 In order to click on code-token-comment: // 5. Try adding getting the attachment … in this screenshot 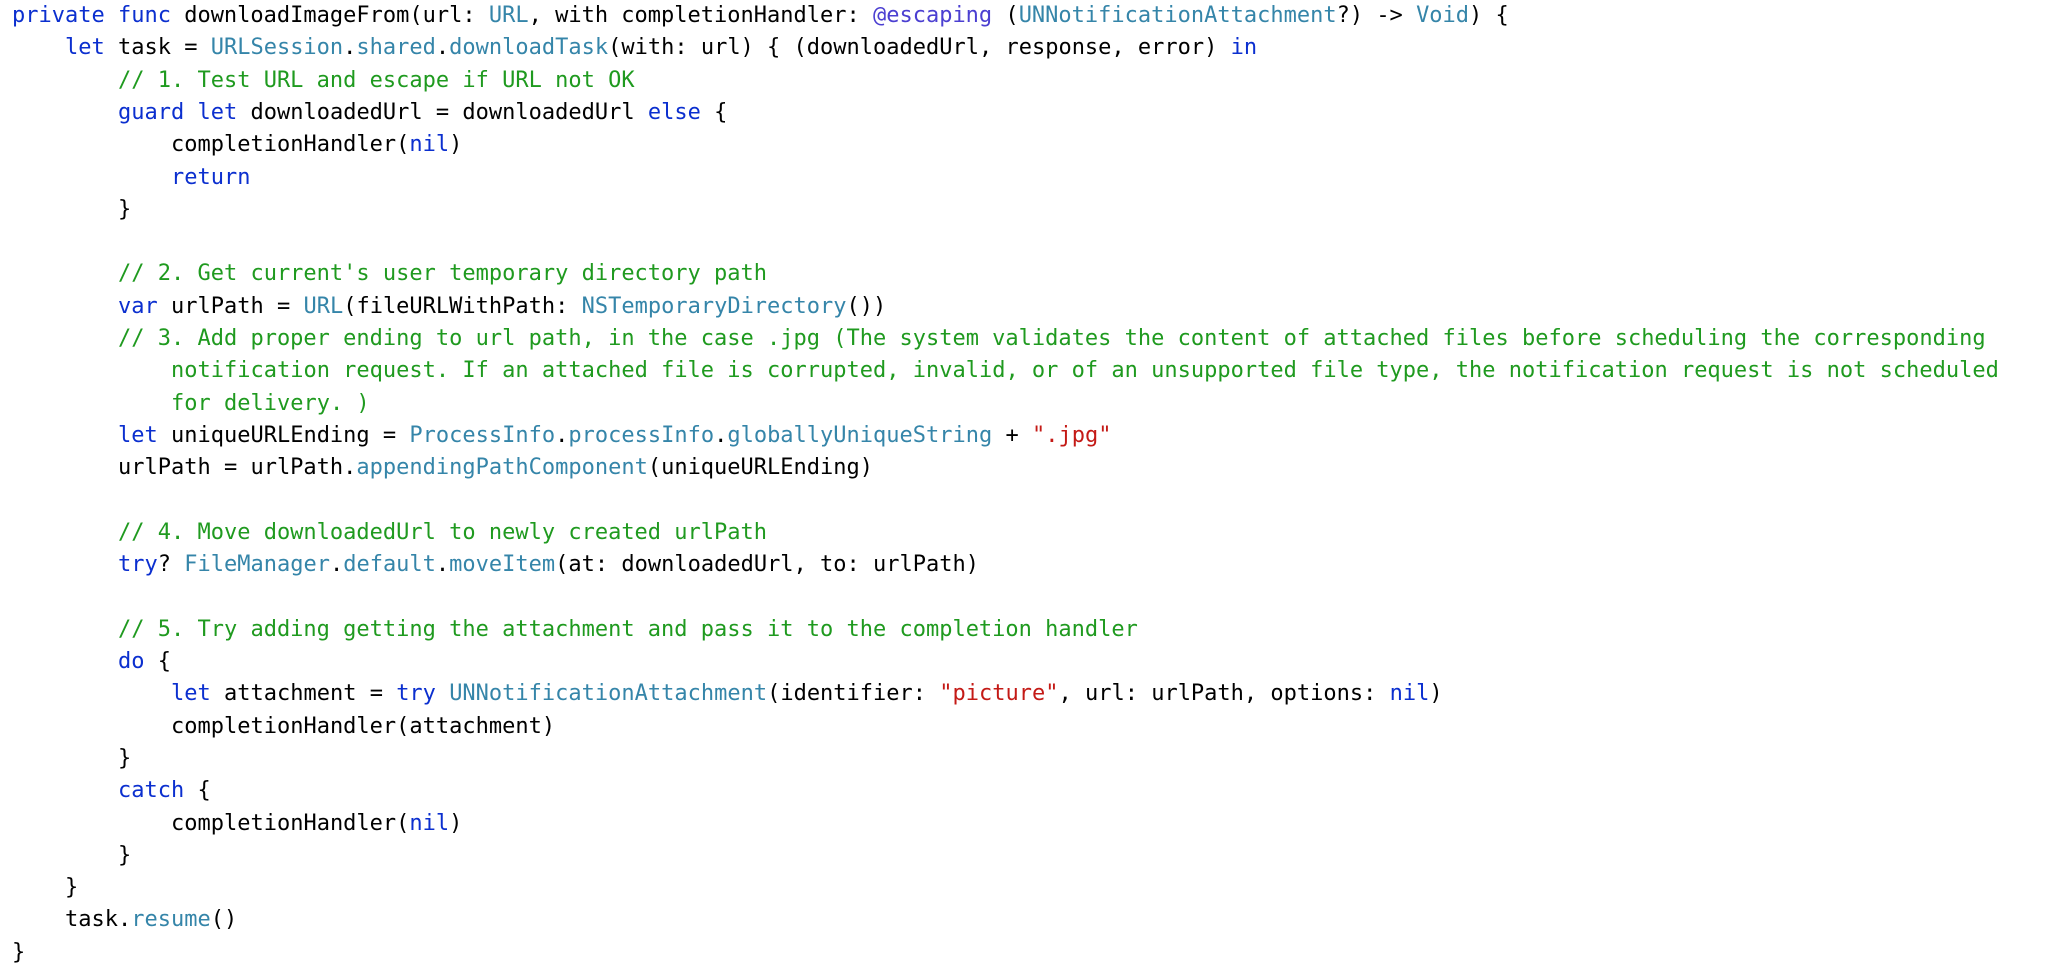, I will do `click(628, 629)`.